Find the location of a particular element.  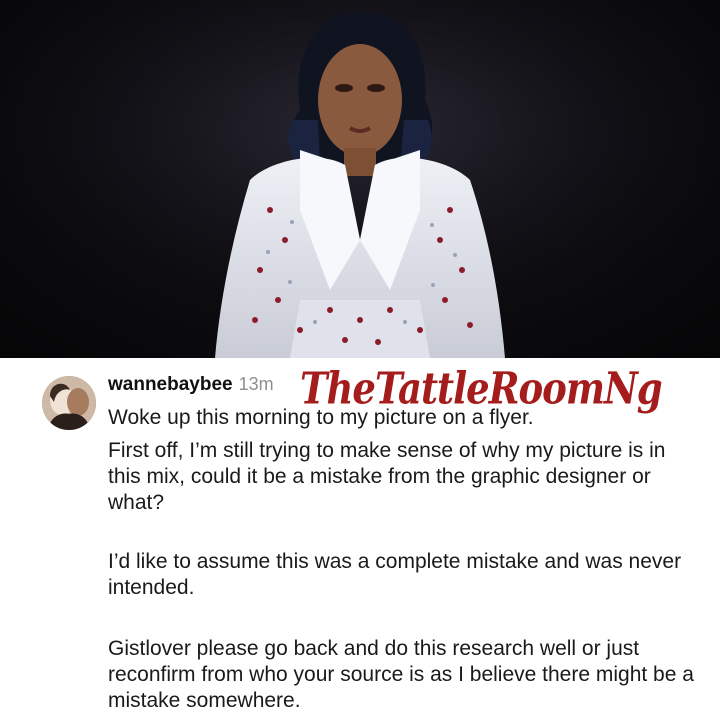

comment-meta: wannebaybee 13m is located at coordinates (191, 386).